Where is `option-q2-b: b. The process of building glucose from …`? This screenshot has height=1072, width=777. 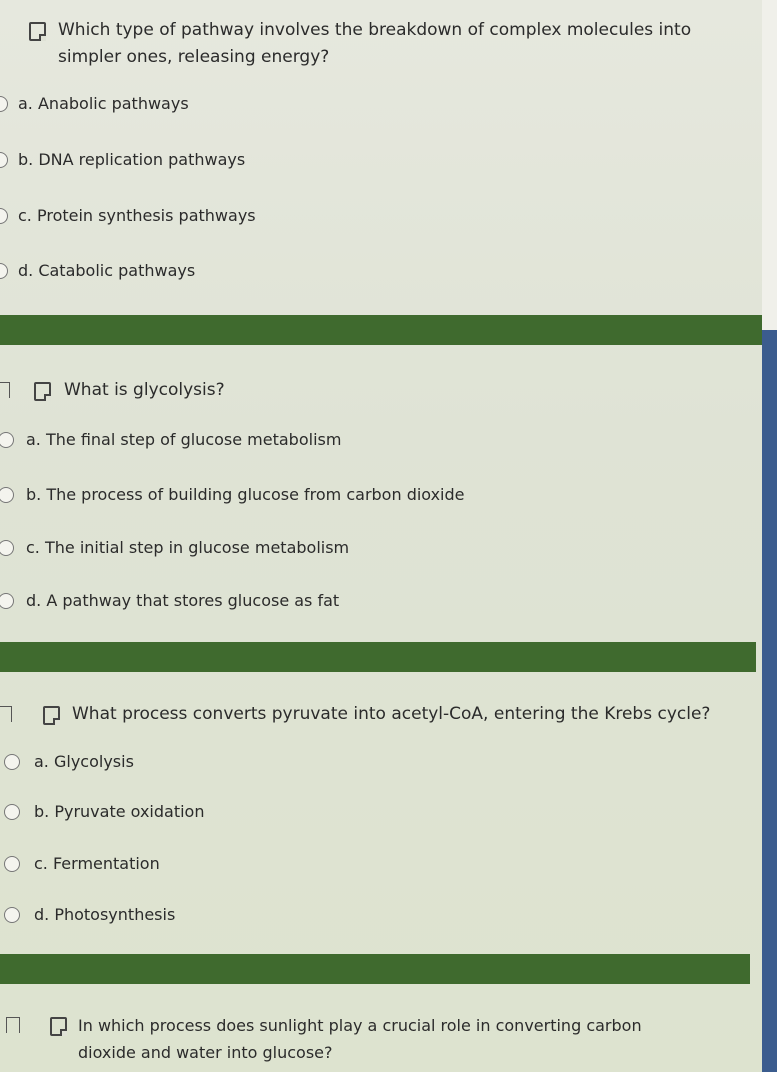 option-q2-b: b. The process of building glucose from … is located at coordinates (245, 494).